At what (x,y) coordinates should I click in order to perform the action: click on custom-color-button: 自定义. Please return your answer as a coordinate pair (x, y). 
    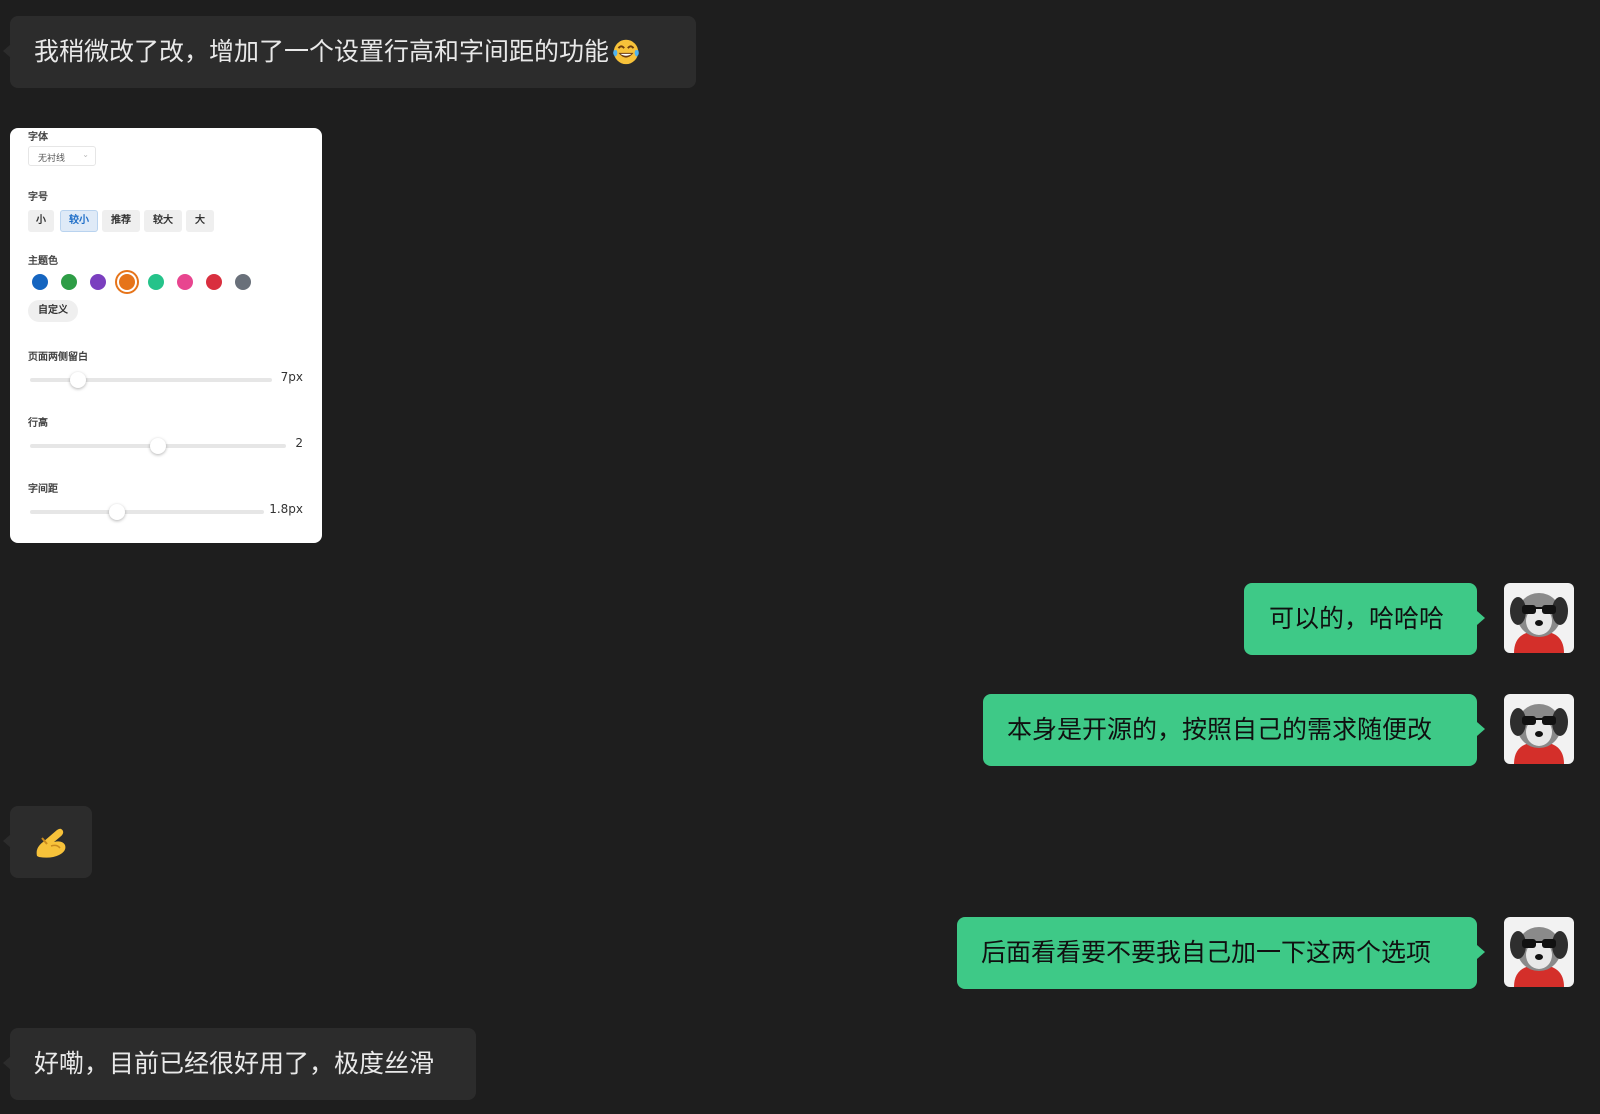
    Looking at the image, I should click on (53, 311).